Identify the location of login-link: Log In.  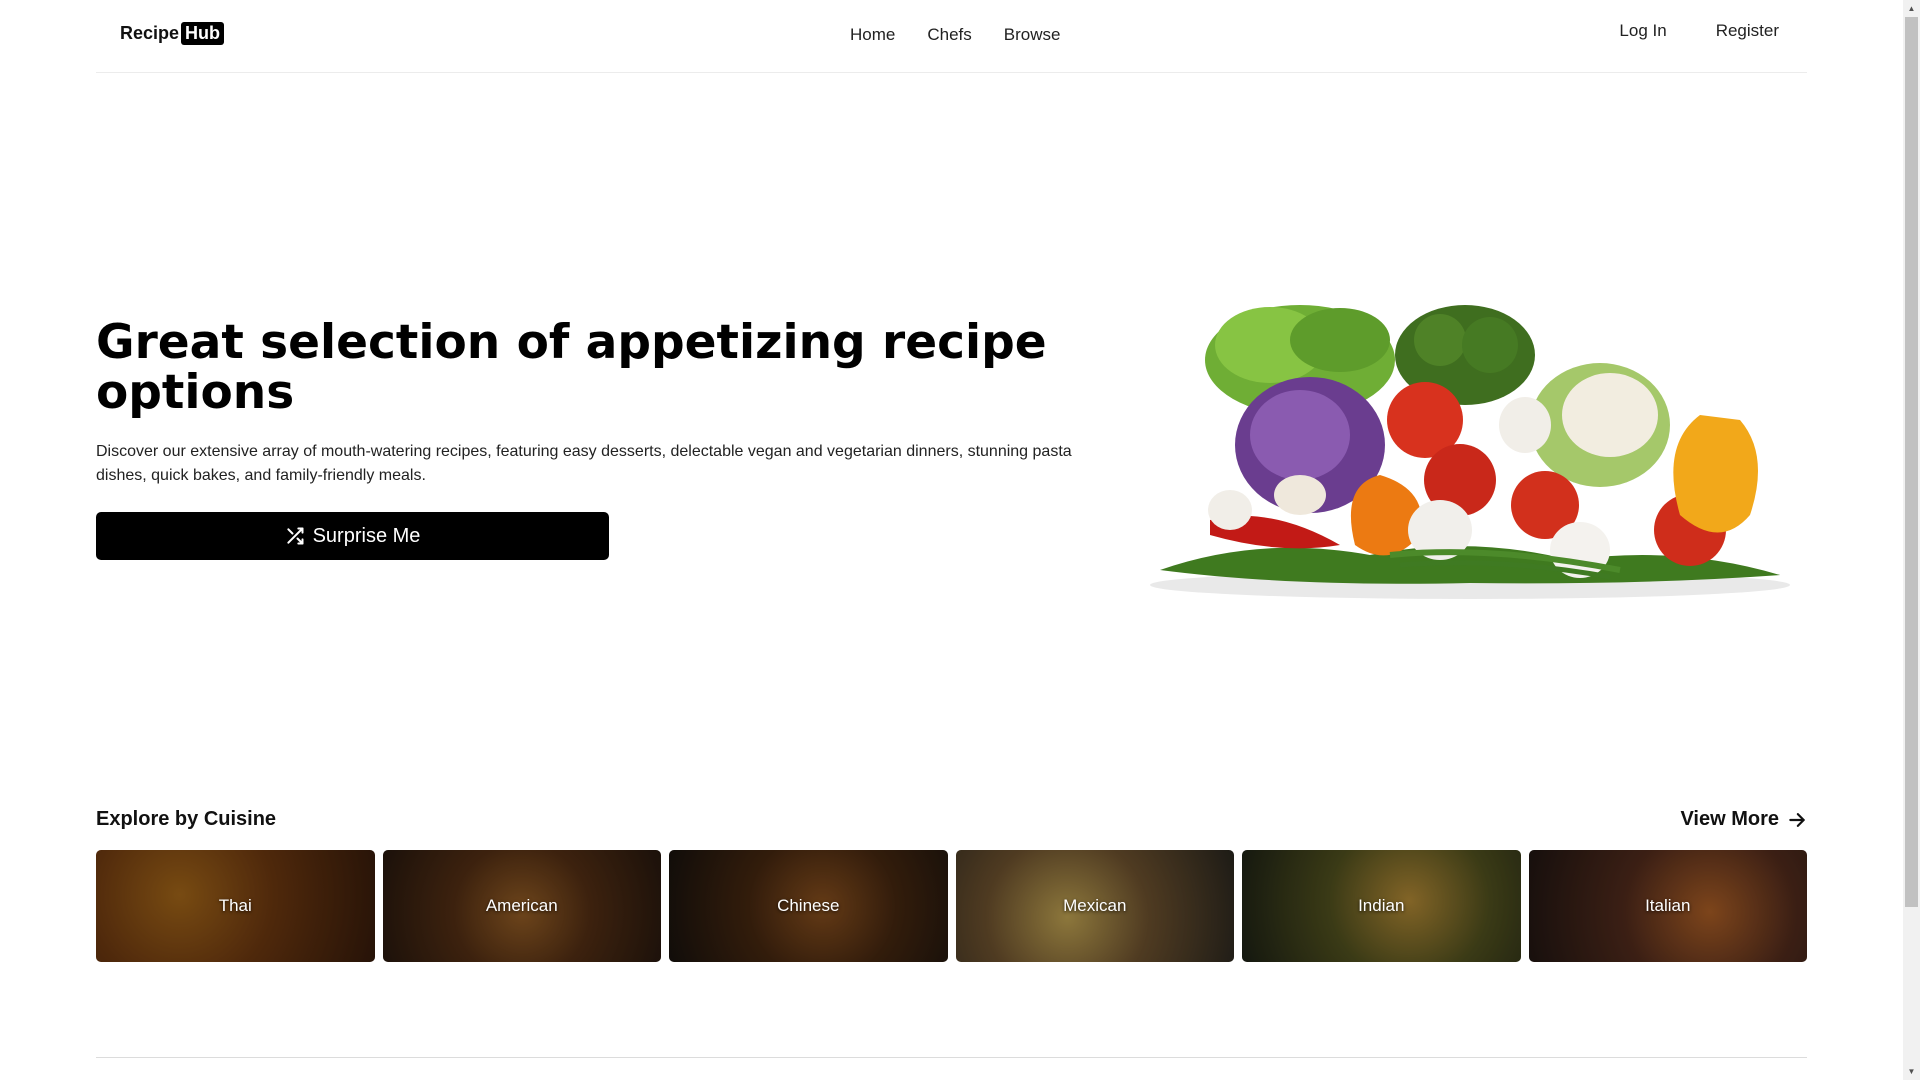
(1642, 31).